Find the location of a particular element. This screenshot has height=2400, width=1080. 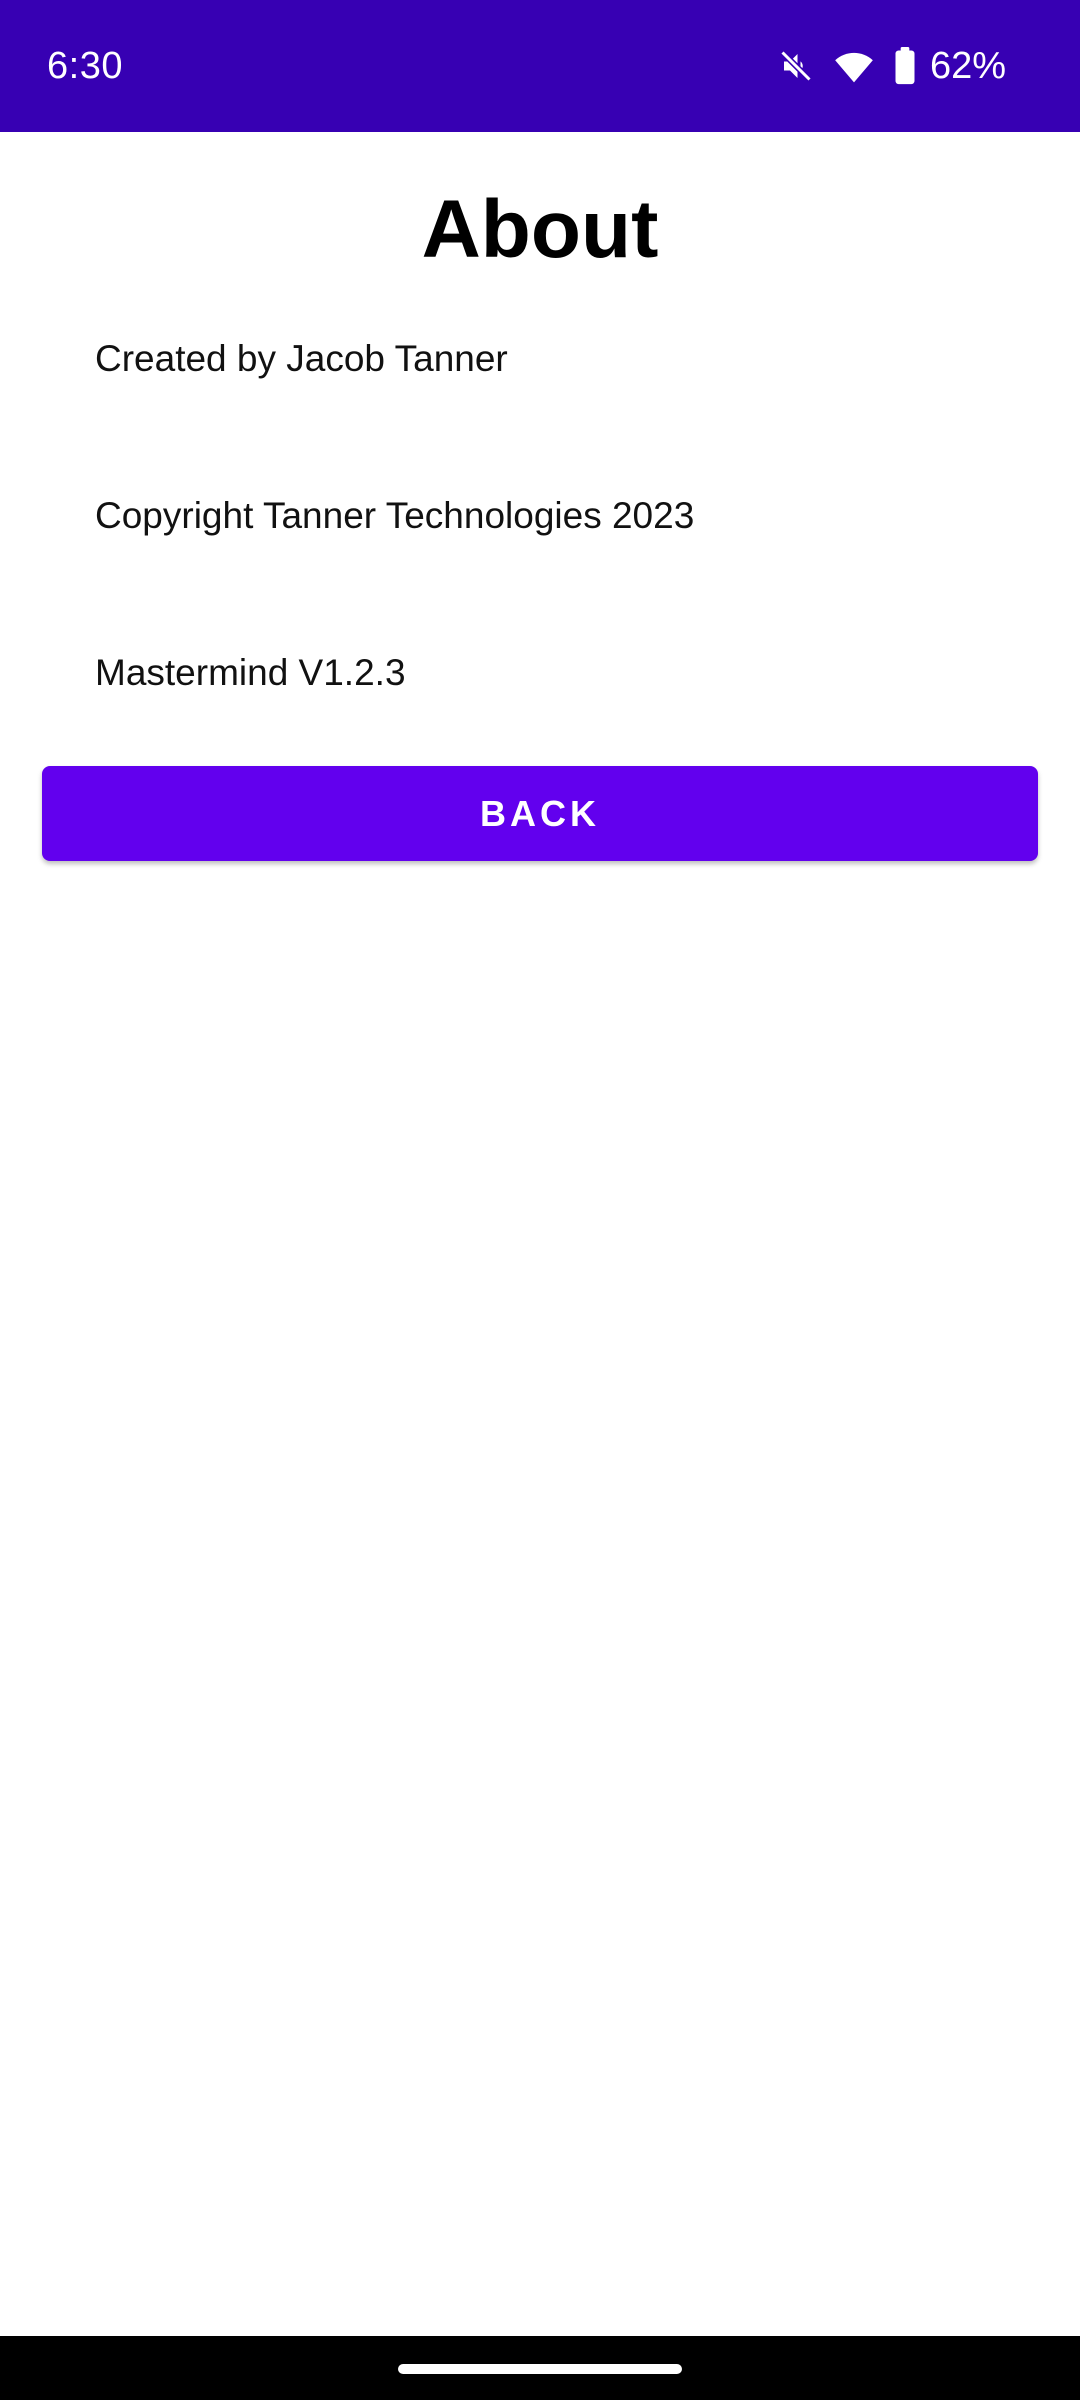

status-bar: 6:30 62% is located at coordinates (540, 66).